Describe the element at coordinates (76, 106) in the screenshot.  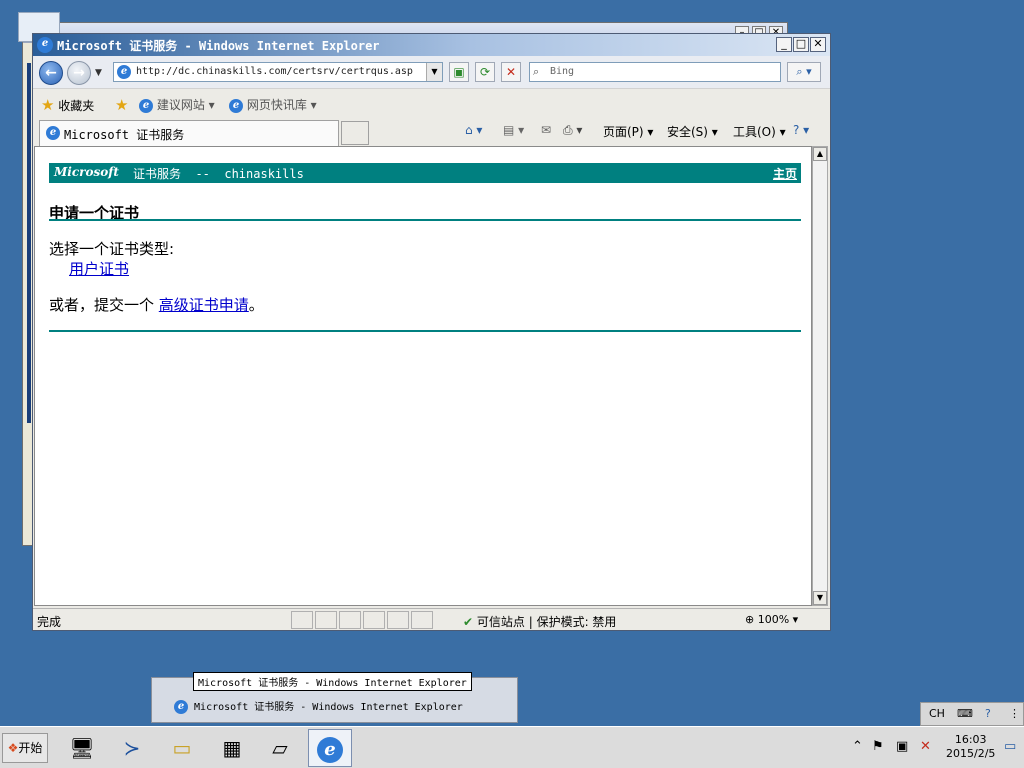
I see `favorites-label: 收藏夹` at that location.